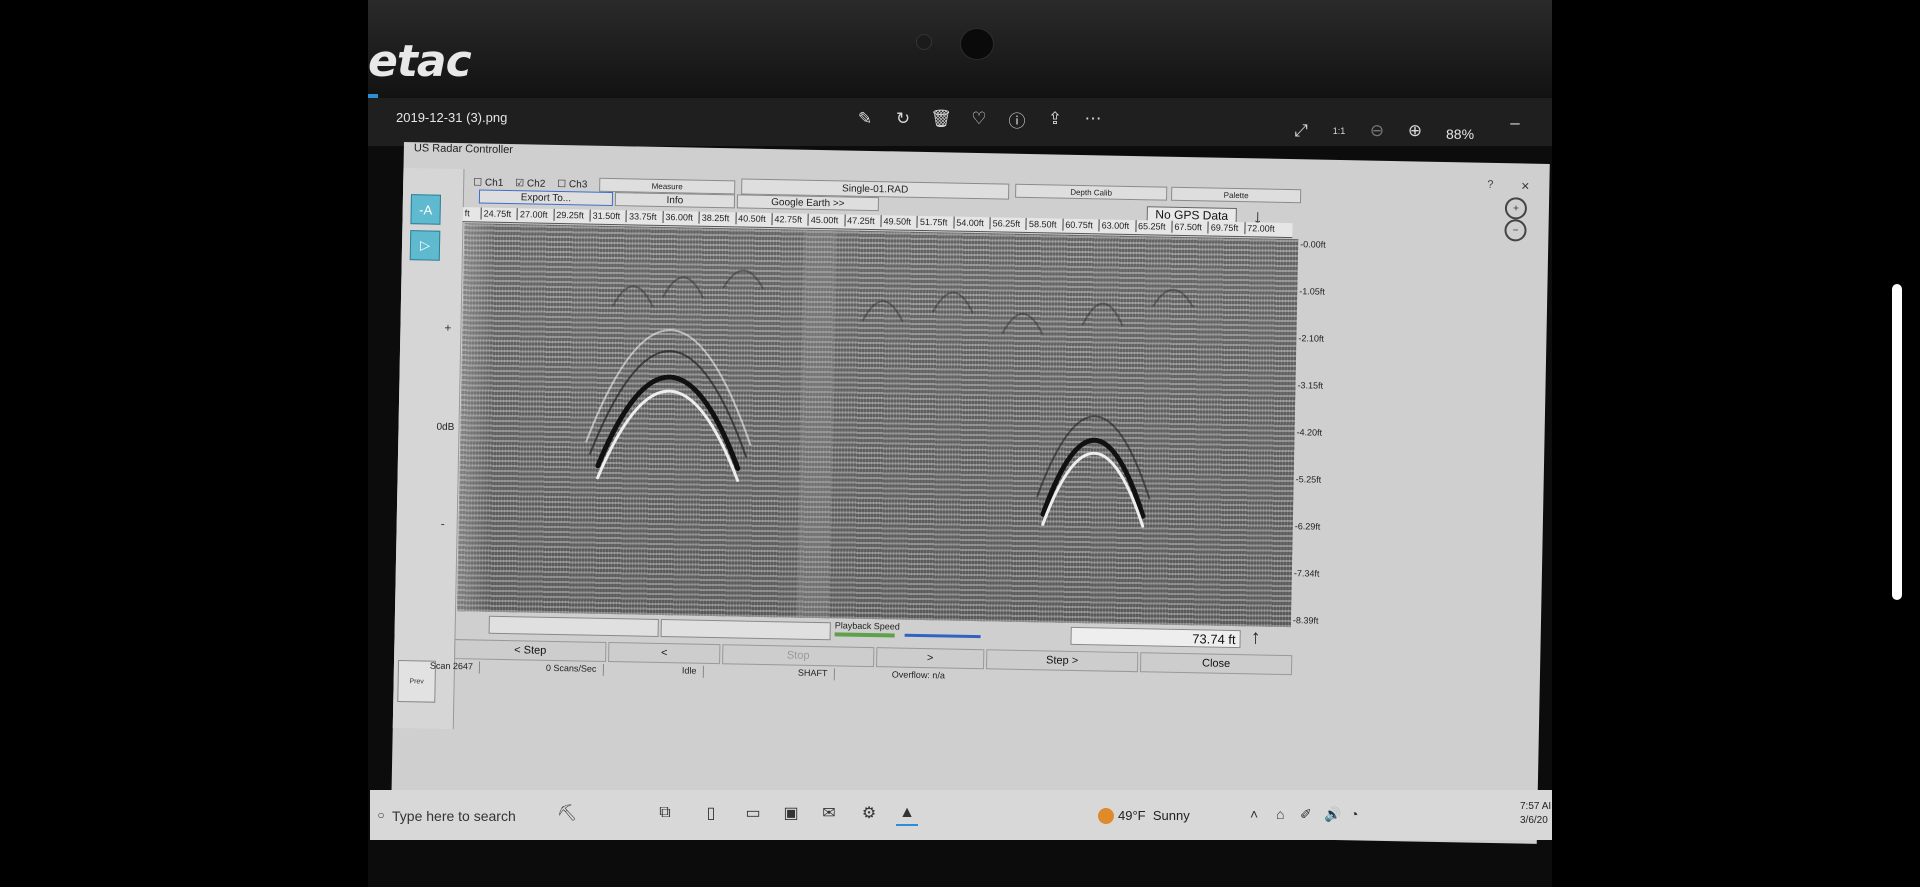 The width and height of the screenshot is (1920, 887). What do you see at coordinates (1515, 123) in the screenshot?
I see `minimize-icon: –` at bounding box center [1515, 123].